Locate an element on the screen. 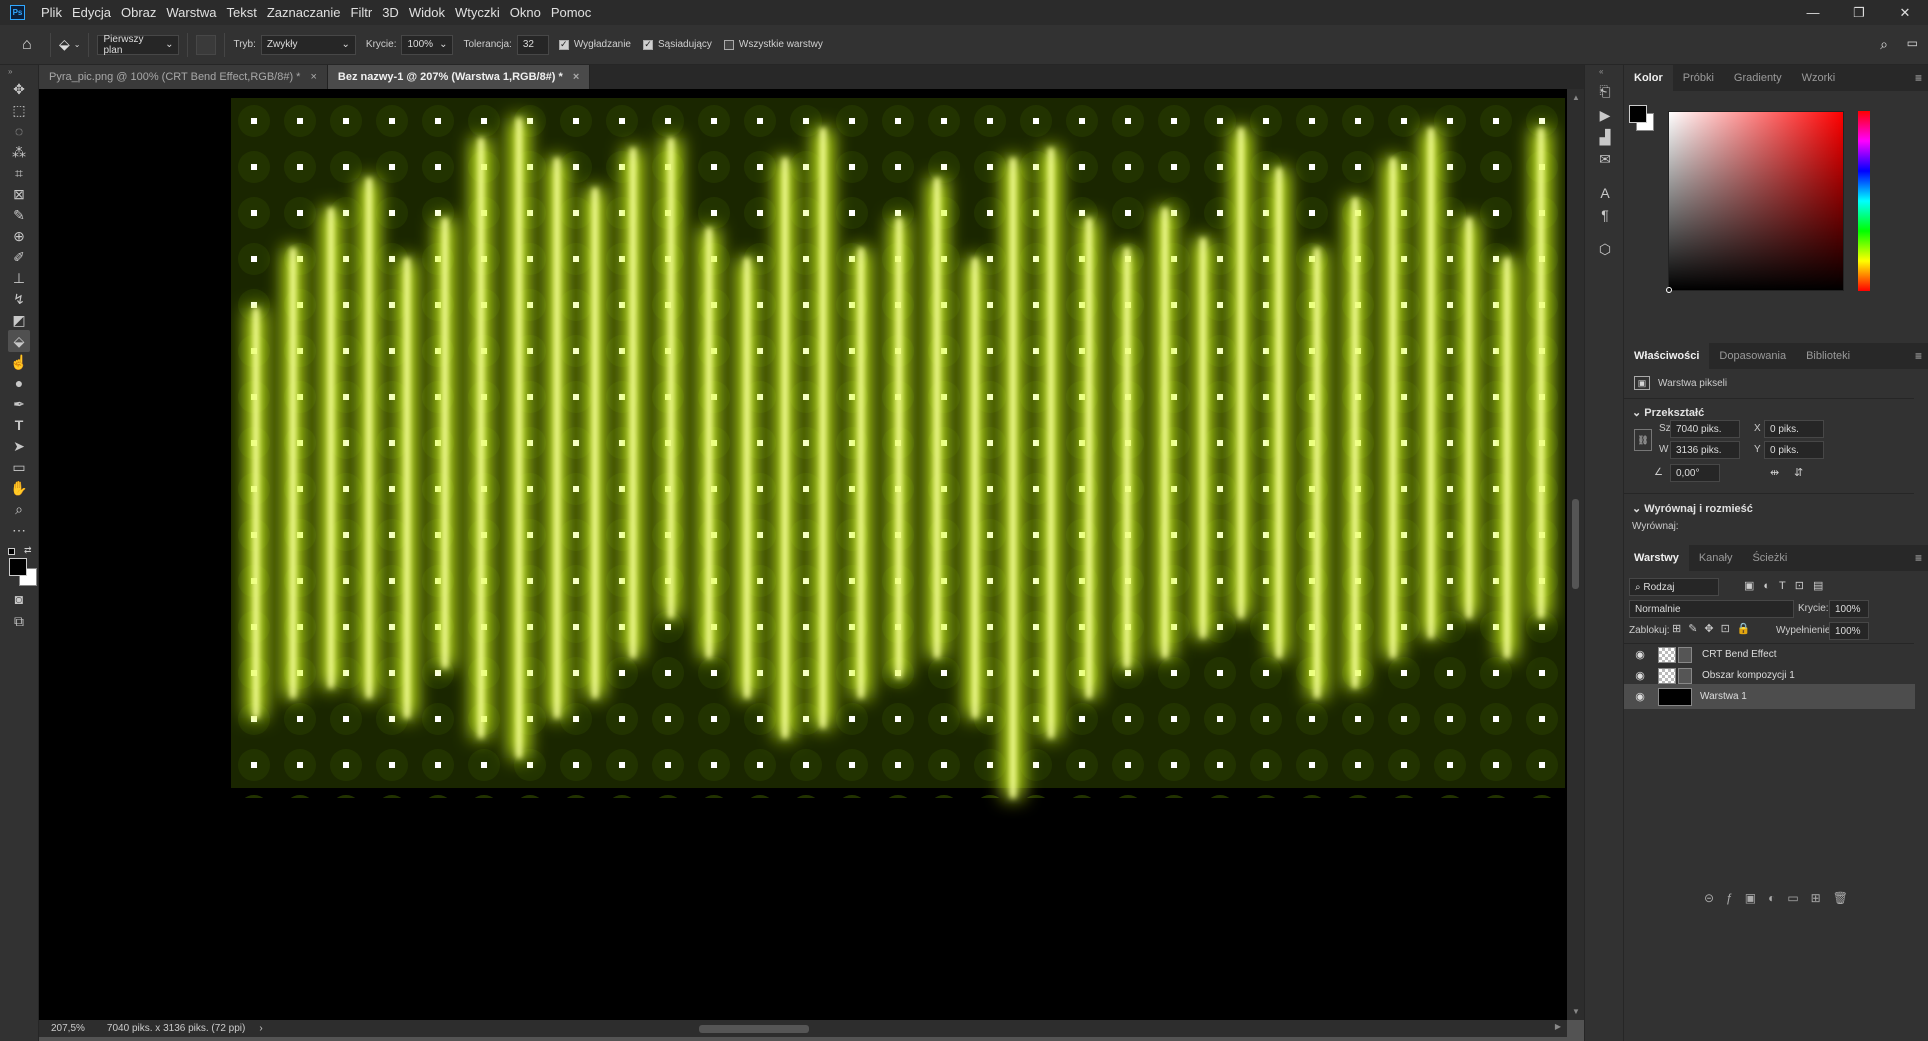 The image size is (1928, 1041). restore-button: ❐ is located at coordinates (1859, 12).